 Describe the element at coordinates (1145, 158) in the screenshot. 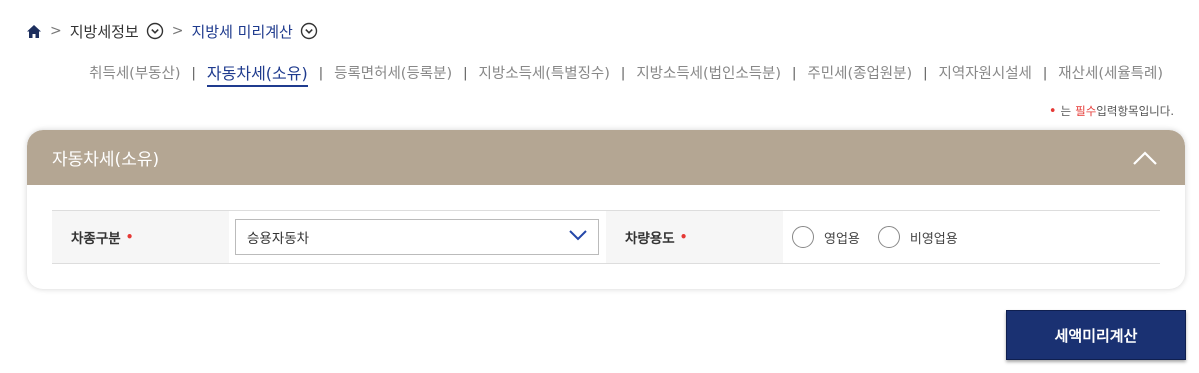

I see `chevron-up-icon` at that location.